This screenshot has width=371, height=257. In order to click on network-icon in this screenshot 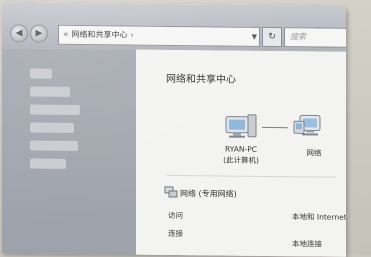, I will do `click(308, 126)`.